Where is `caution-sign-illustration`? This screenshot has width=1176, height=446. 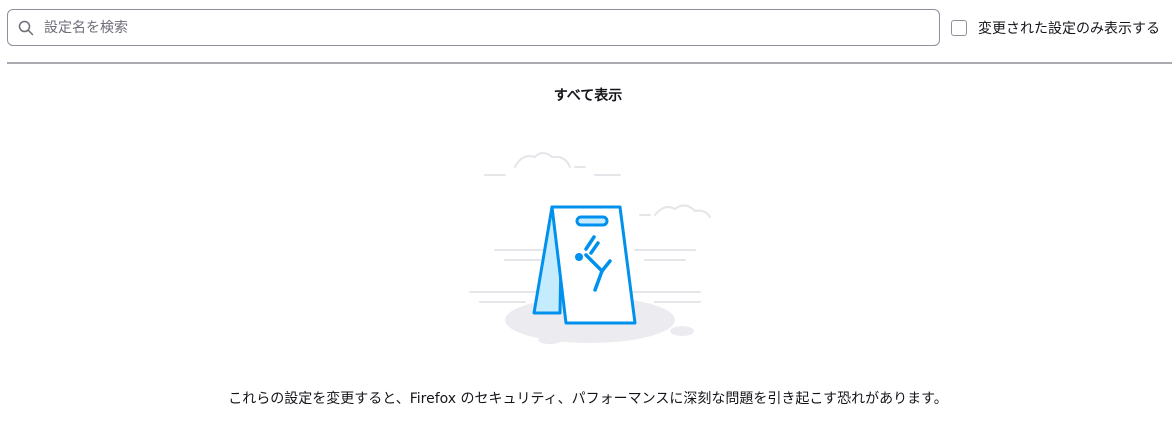
caution-sign-illustration is located at coordinates (590, 248).